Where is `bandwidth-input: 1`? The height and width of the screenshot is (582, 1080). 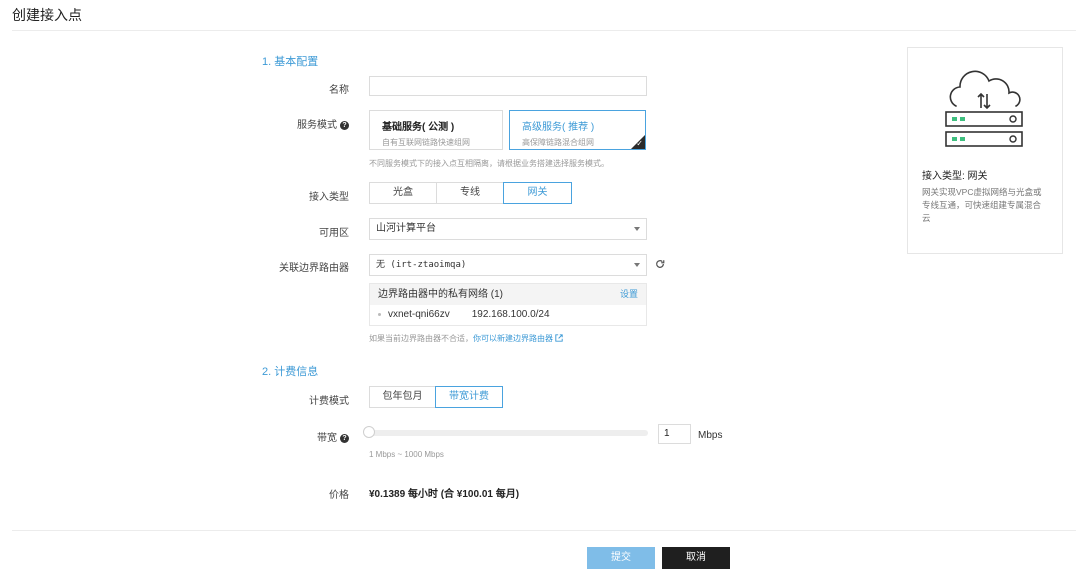 bandwidth-input: 1 is located at coordinates (674, 434).